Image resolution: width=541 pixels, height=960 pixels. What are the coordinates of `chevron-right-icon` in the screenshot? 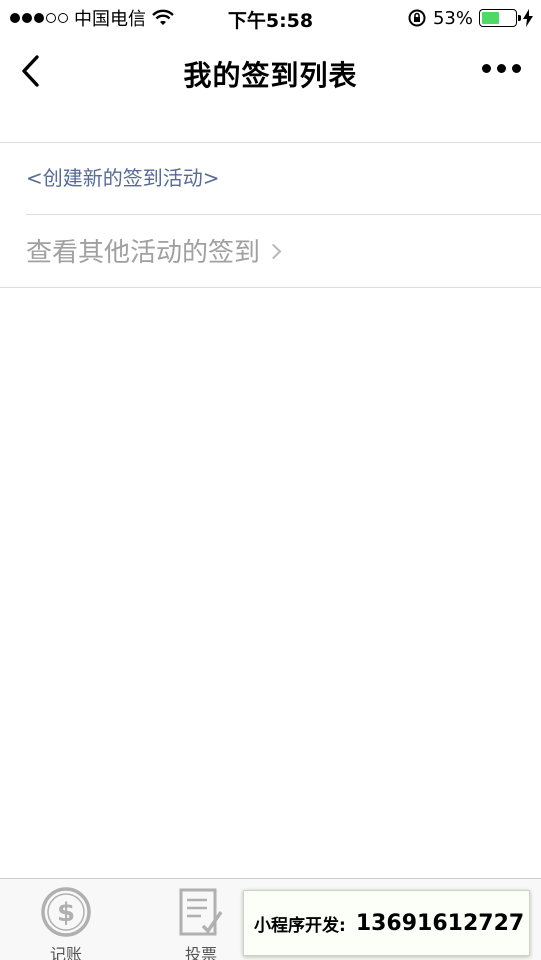 It's located at (273, 251).